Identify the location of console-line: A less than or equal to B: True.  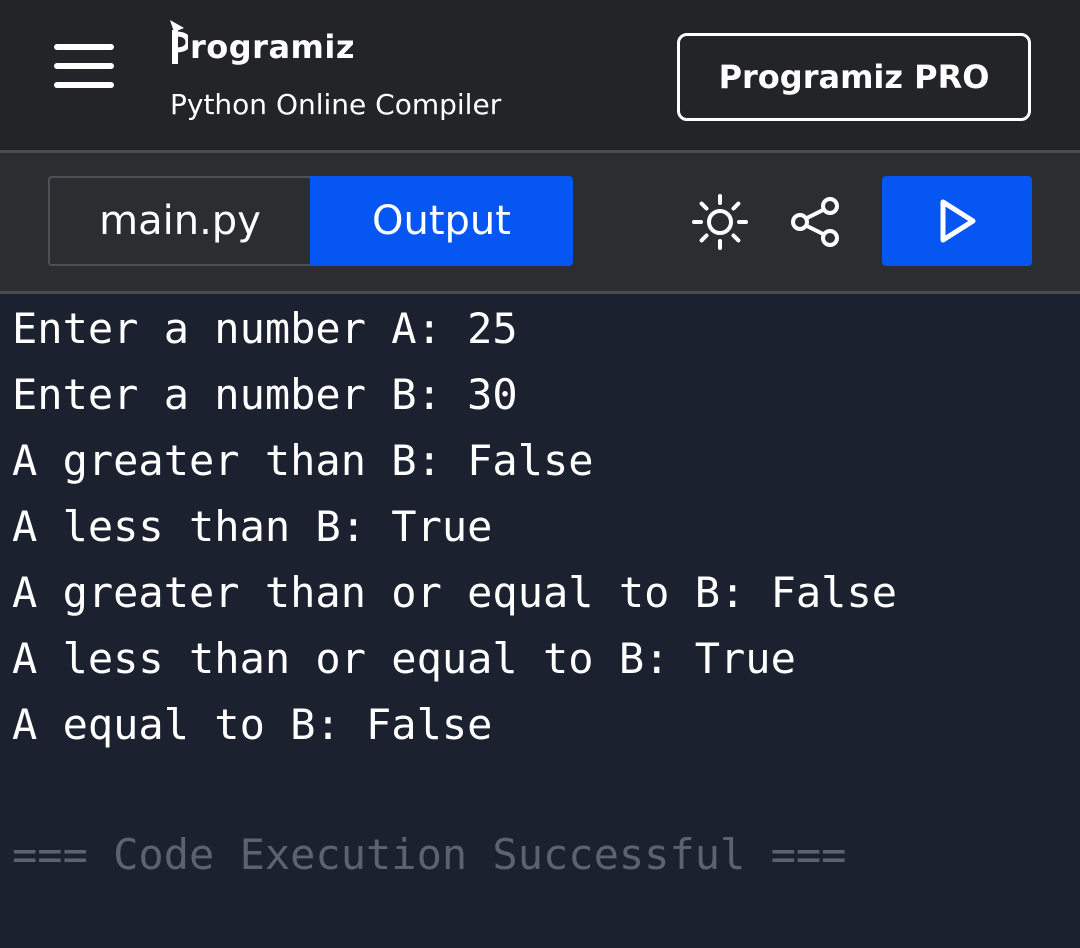
(404, 658).